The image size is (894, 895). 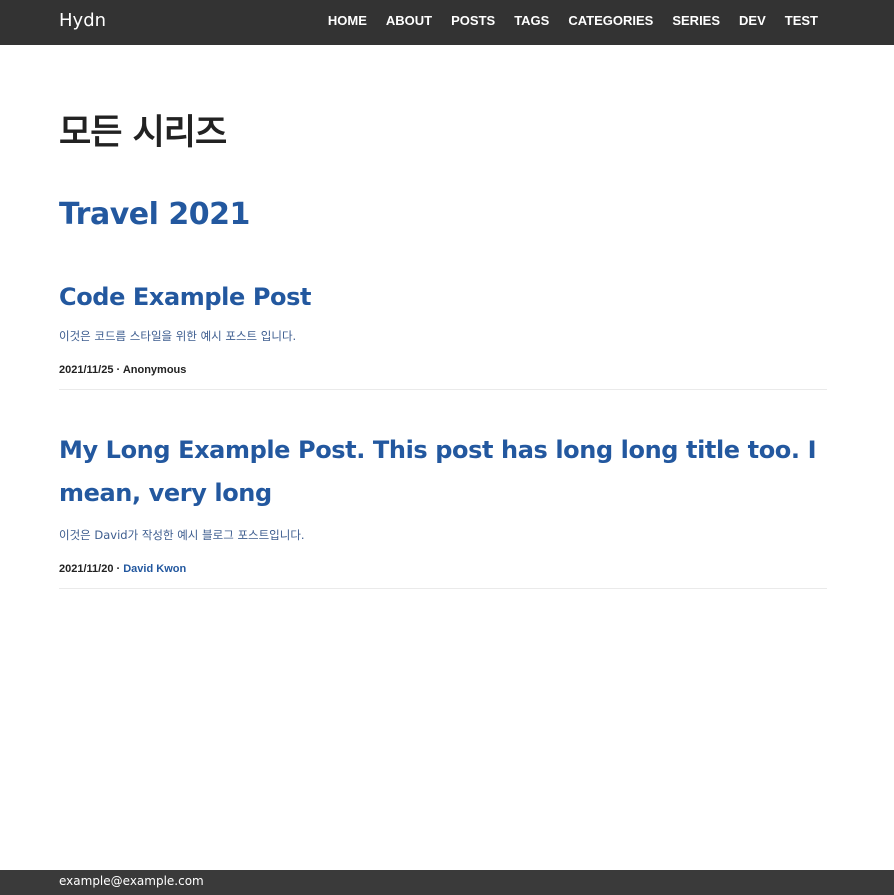 What do you see at coordinates (531, 20) in the screenshot?
I see `nav-link-tags: TAGS` at bounding box center [531, 20].